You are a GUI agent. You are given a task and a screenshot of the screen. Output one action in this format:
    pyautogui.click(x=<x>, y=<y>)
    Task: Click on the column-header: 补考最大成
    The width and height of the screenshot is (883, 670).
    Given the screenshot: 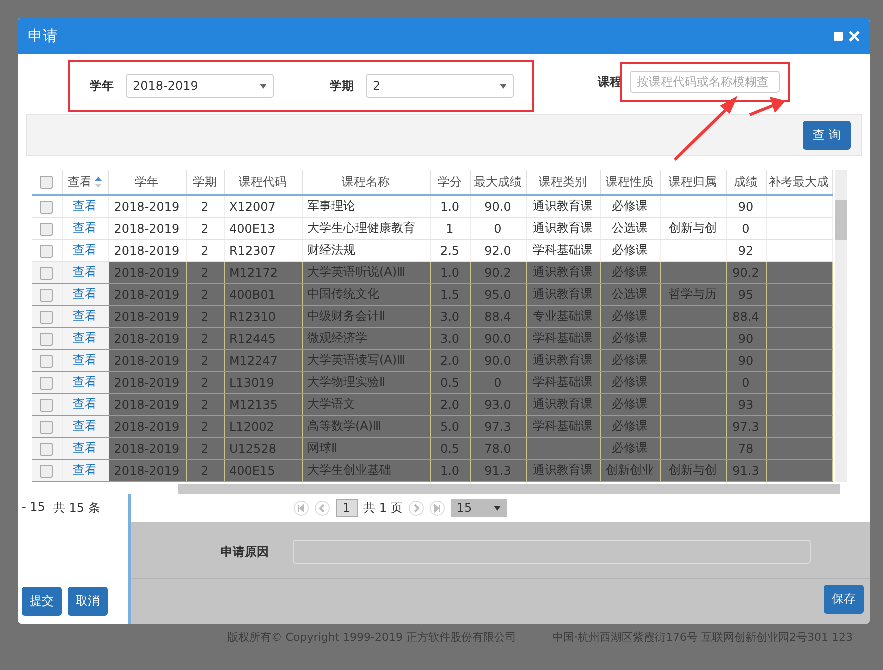 What is the action you would take?
    pyautogui.click(x=799, y=182)
    